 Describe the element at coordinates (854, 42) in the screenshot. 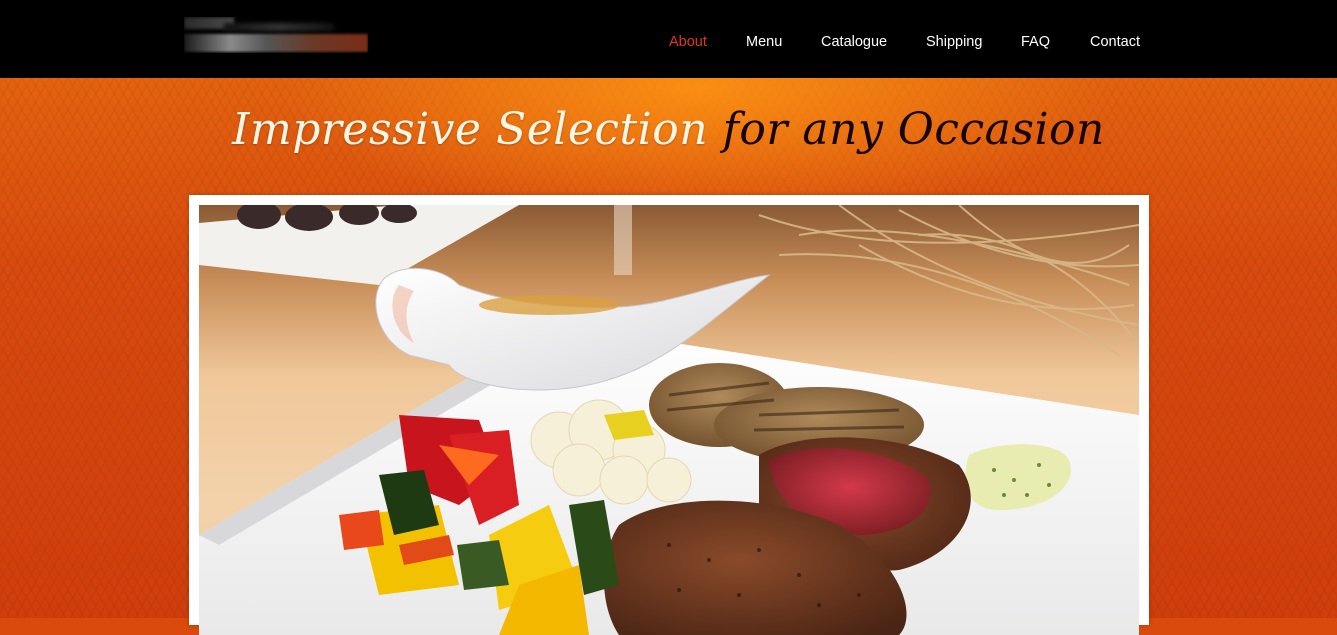

I see `nav-item-catalogue: Catalogue` at that location.